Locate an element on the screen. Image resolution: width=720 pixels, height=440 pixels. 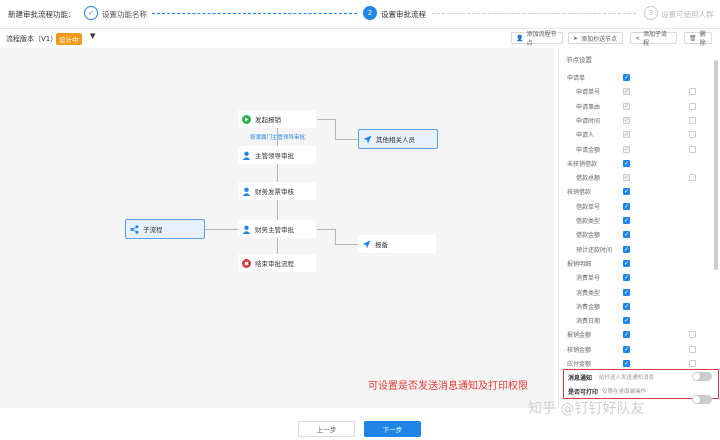
add-flow-node-label: 添加流程节点 is located at coordinates (541, 39).